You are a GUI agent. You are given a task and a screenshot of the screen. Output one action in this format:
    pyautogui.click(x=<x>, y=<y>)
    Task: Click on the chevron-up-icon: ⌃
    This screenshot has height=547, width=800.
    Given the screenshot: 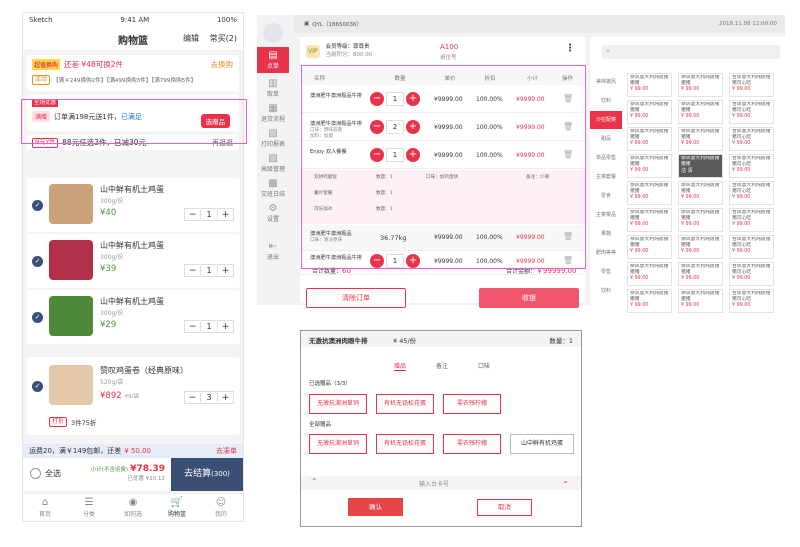 What is the action you would take?
    pyautogui.click(x=314, y=481)
    